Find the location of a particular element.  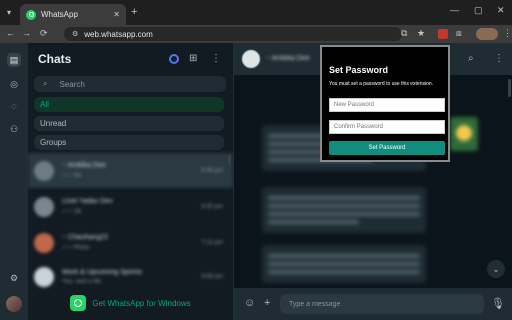

emoji-icon: ☺ is located at coordinates (249, 303).